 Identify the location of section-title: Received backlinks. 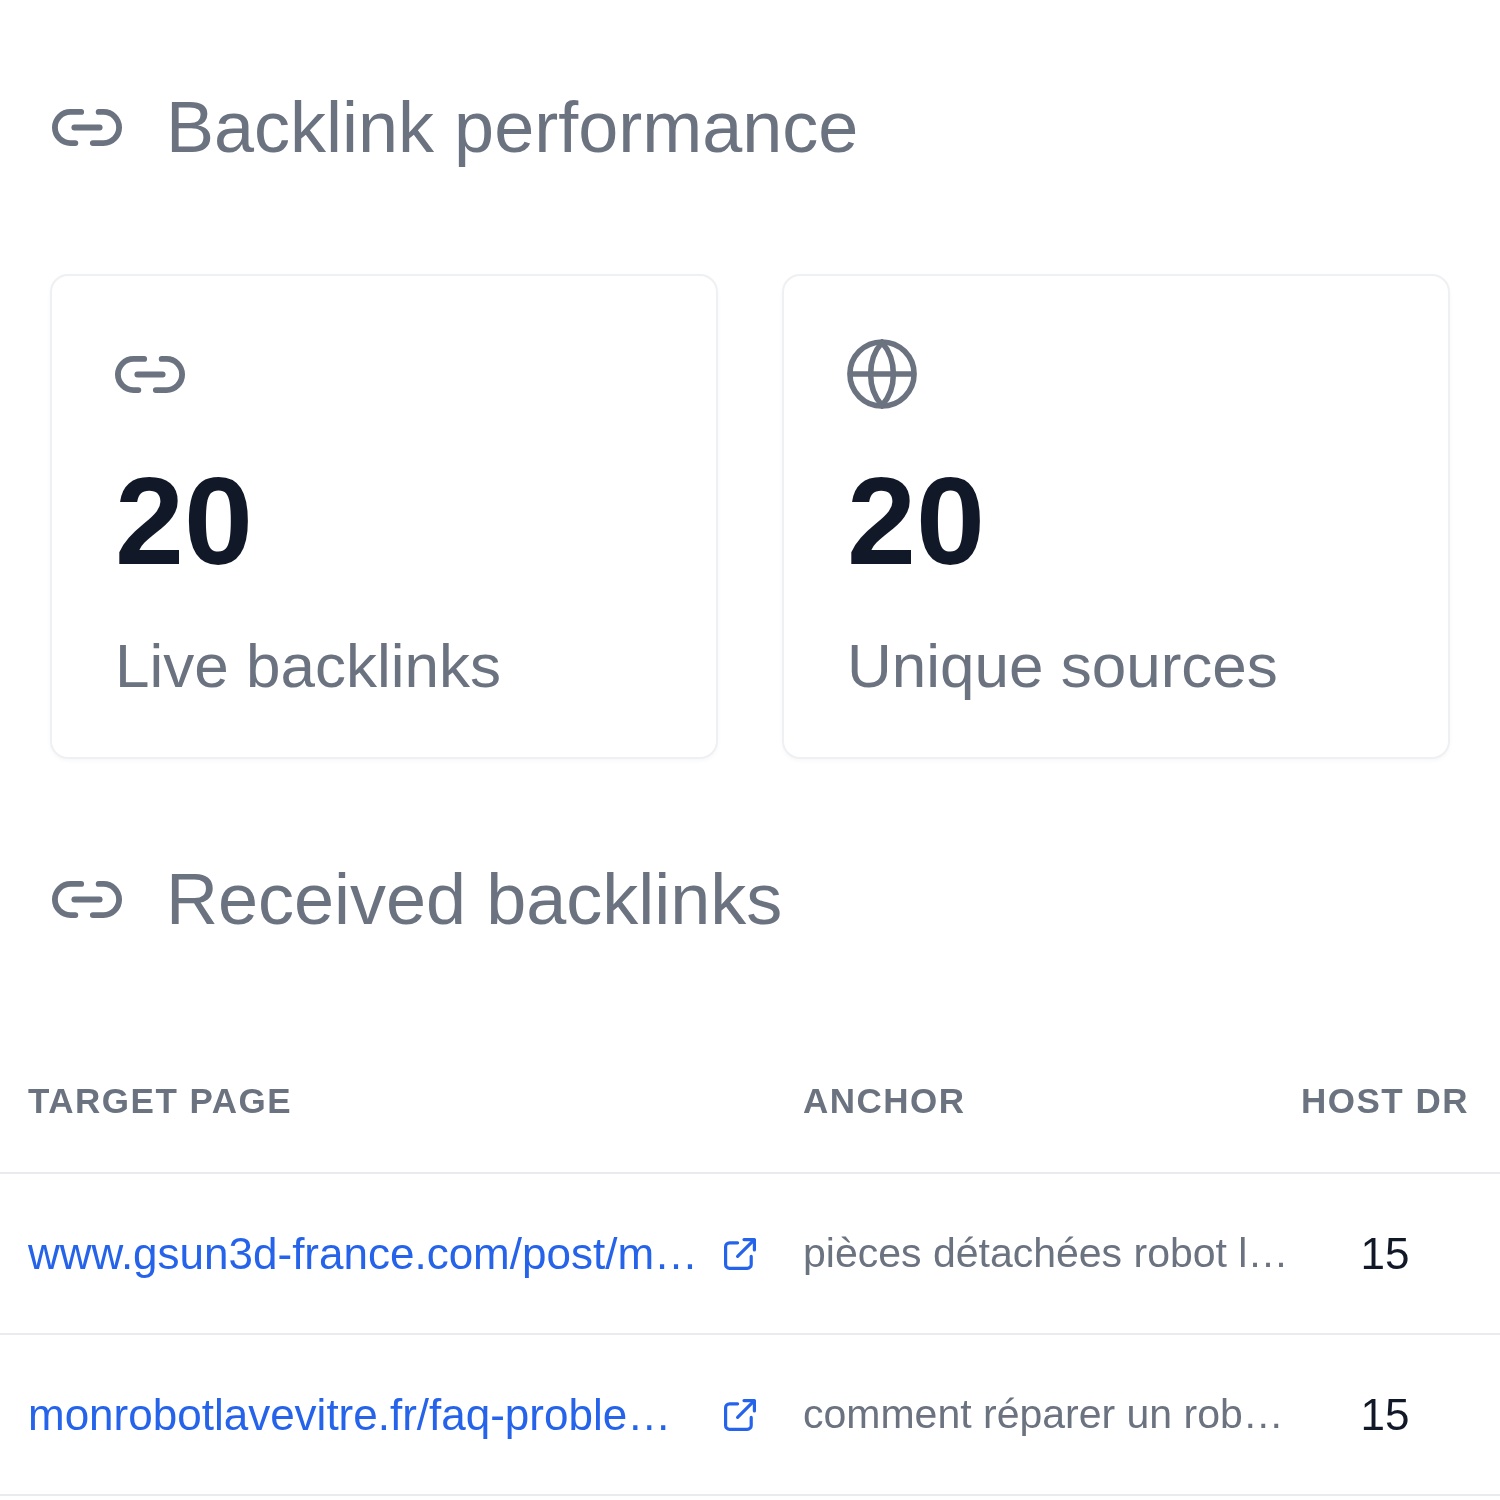
(474, 899).